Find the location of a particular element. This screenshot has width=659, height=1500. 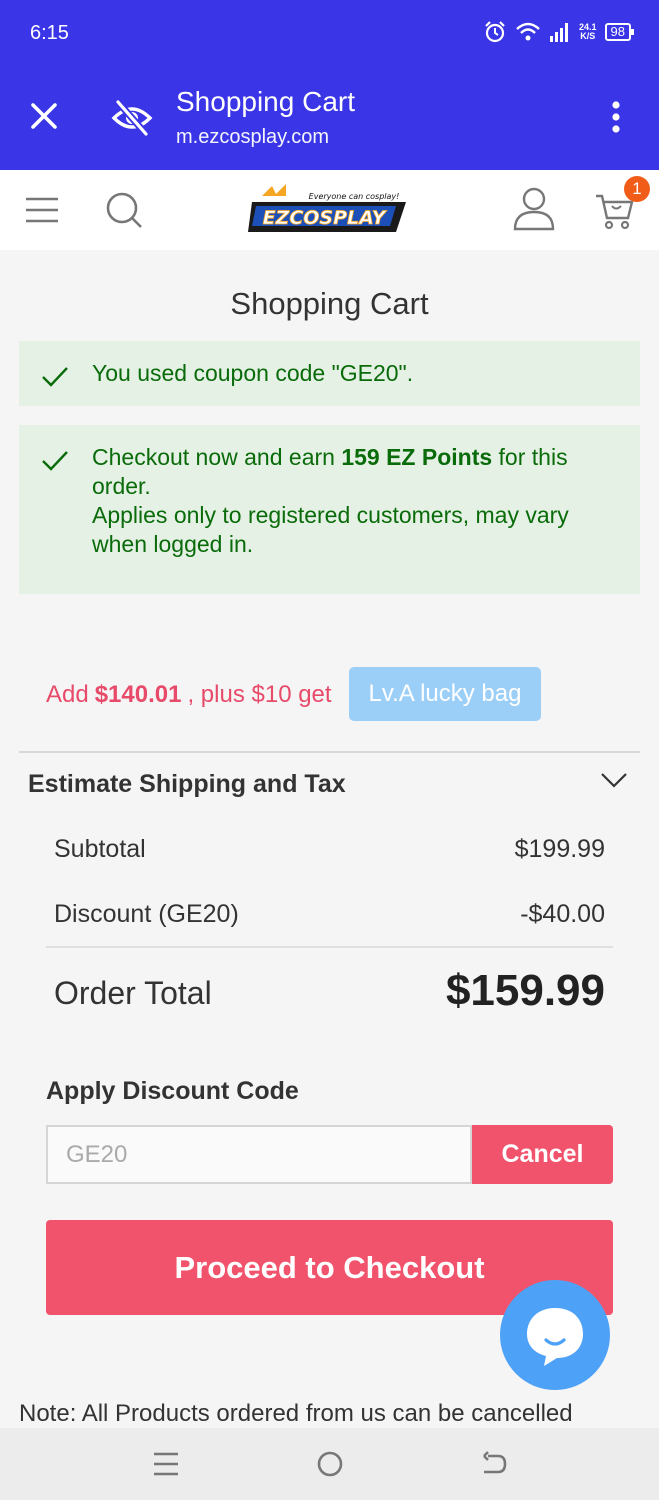

coupon-success-message: You used coupon code "GE20". is located at coordinates (329, 373).